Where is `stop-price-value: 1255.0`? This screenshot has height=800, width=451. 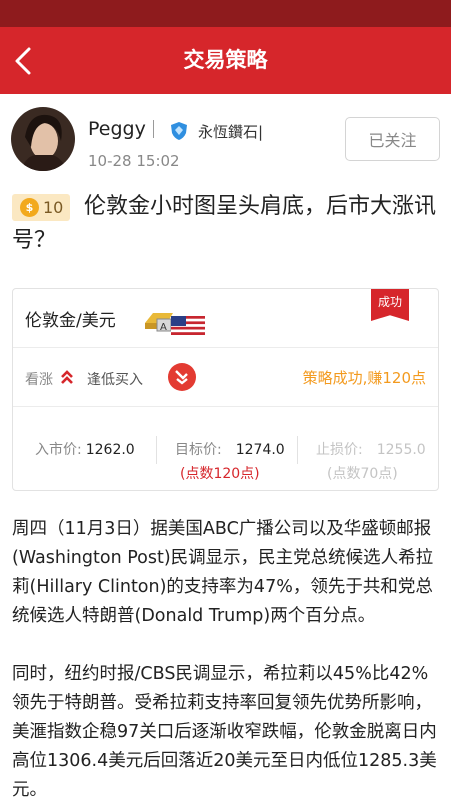
stop-price-value: 1255.0 is located at coordinates (401, 450).